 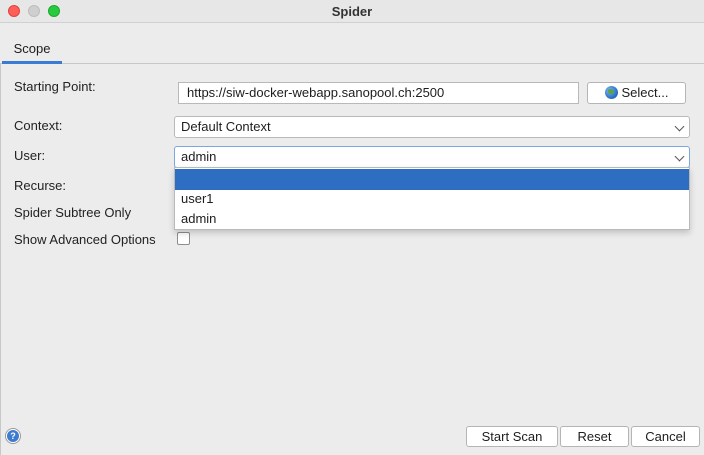 I want to click on start-scan-button: Start Scan, so click(x=512, y=436).